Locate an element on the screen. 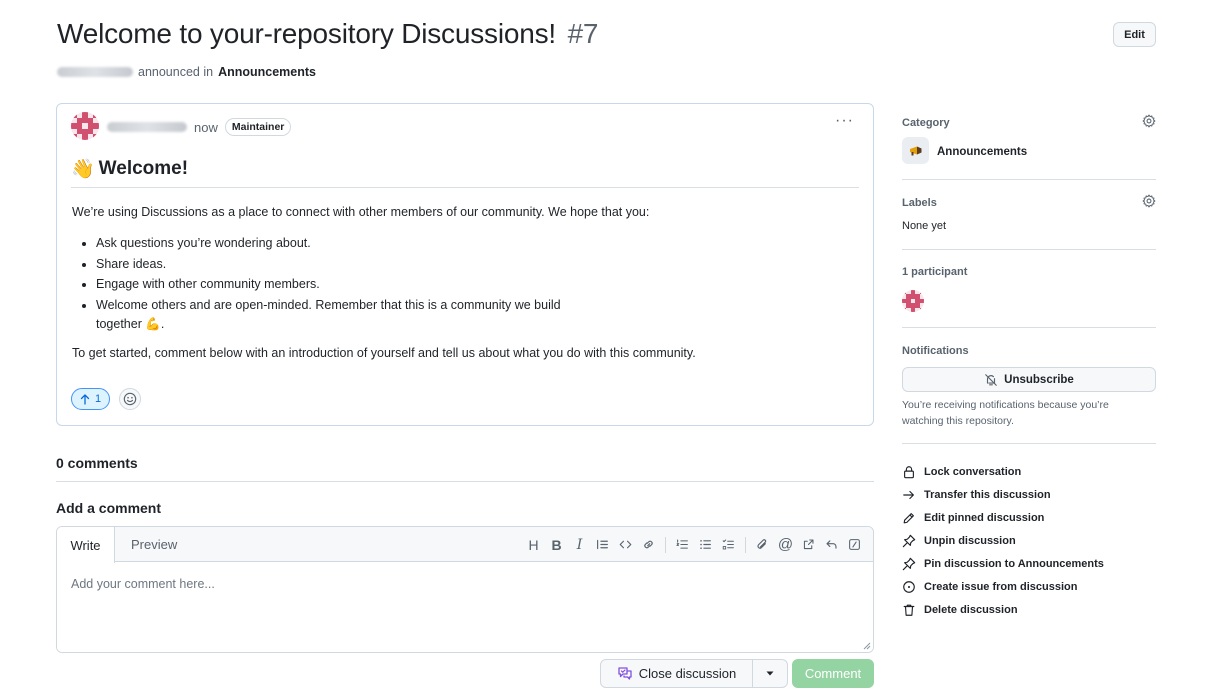  editor-toolbar: Write Preview H B I @ is located at coordinates (465, 545).